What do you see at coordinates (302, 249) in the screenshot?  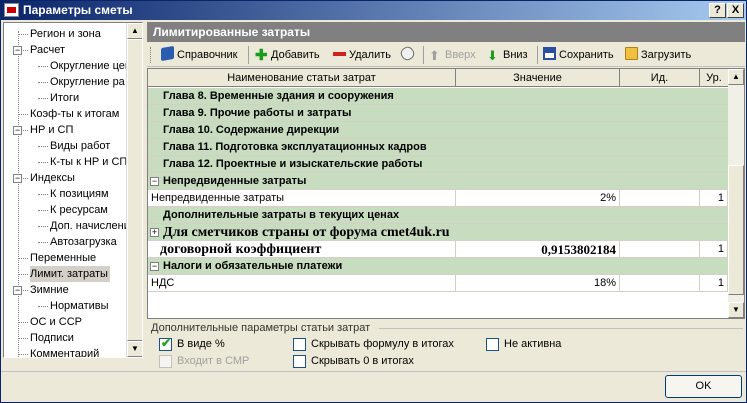 I see `cost-name-cell: договорной коэффициент` at bounding box center [302, 249].